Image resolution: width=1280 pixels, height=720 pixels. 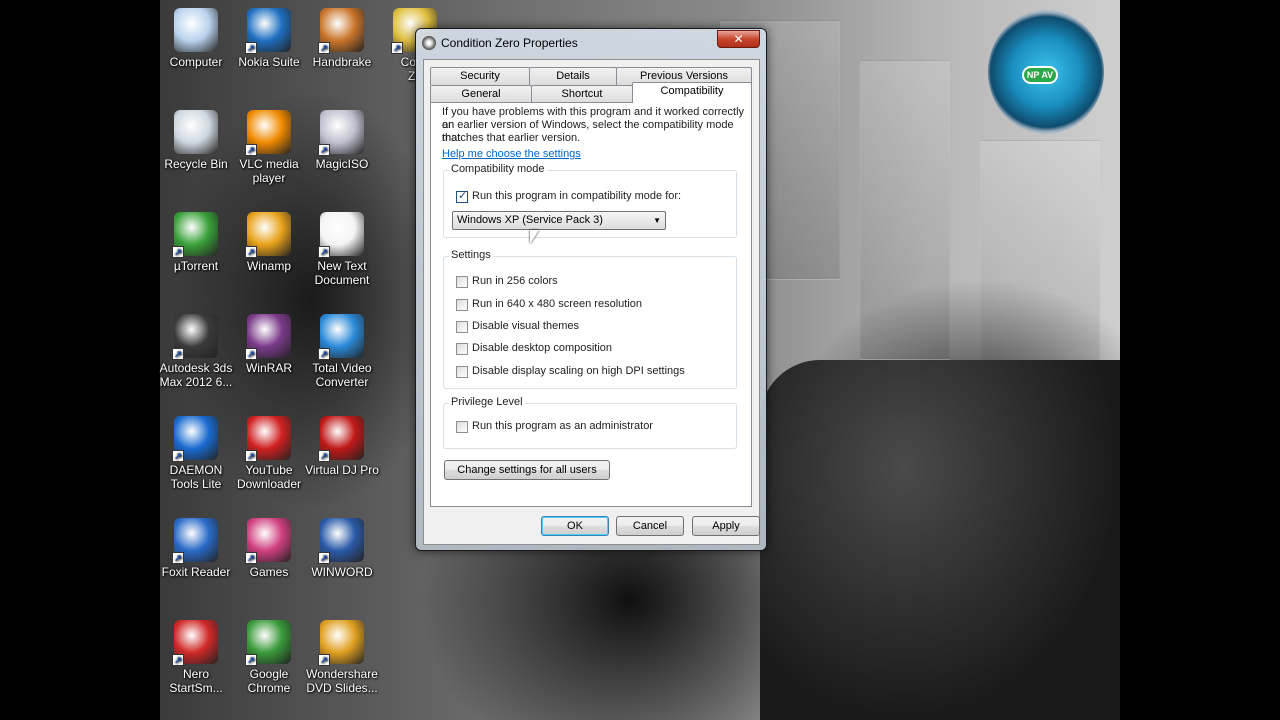 I want to click on desktop-icon: ↗ VLC media player, so click(x=269, y=147).